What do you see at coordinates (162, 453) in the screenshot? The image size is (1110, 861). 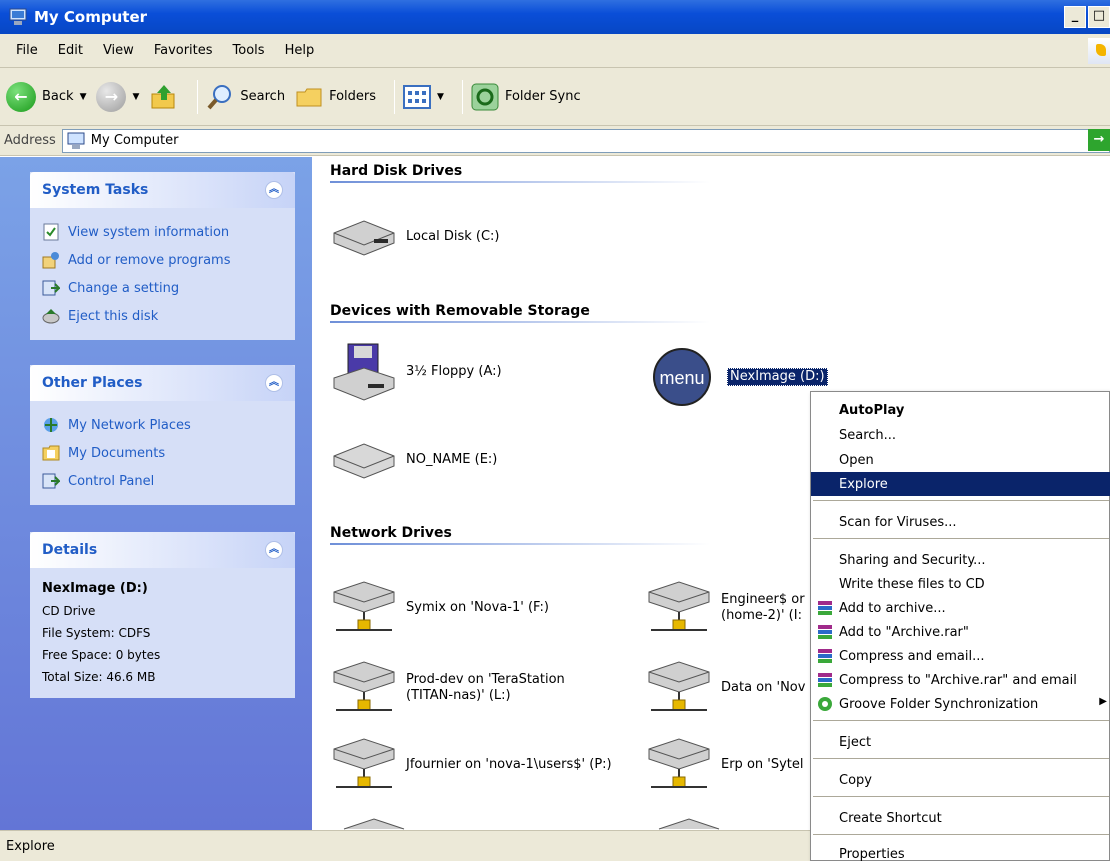 I see `place-my-documents: My Documents` at bounding box center [162, 453].